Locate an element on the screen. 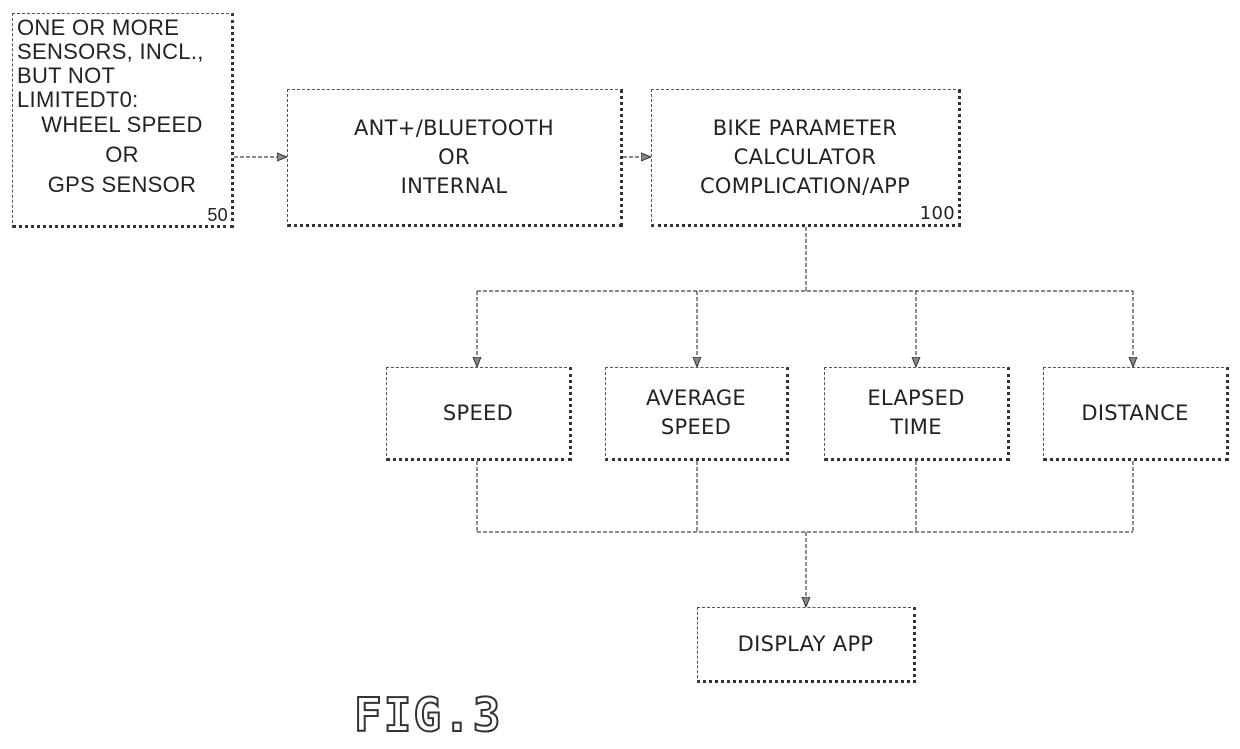 The height and width of the screenshot is (749, 1240). radio-node: ANT+/BLUETOOTH OR INTERNAL is located at coordinates (455, 158).